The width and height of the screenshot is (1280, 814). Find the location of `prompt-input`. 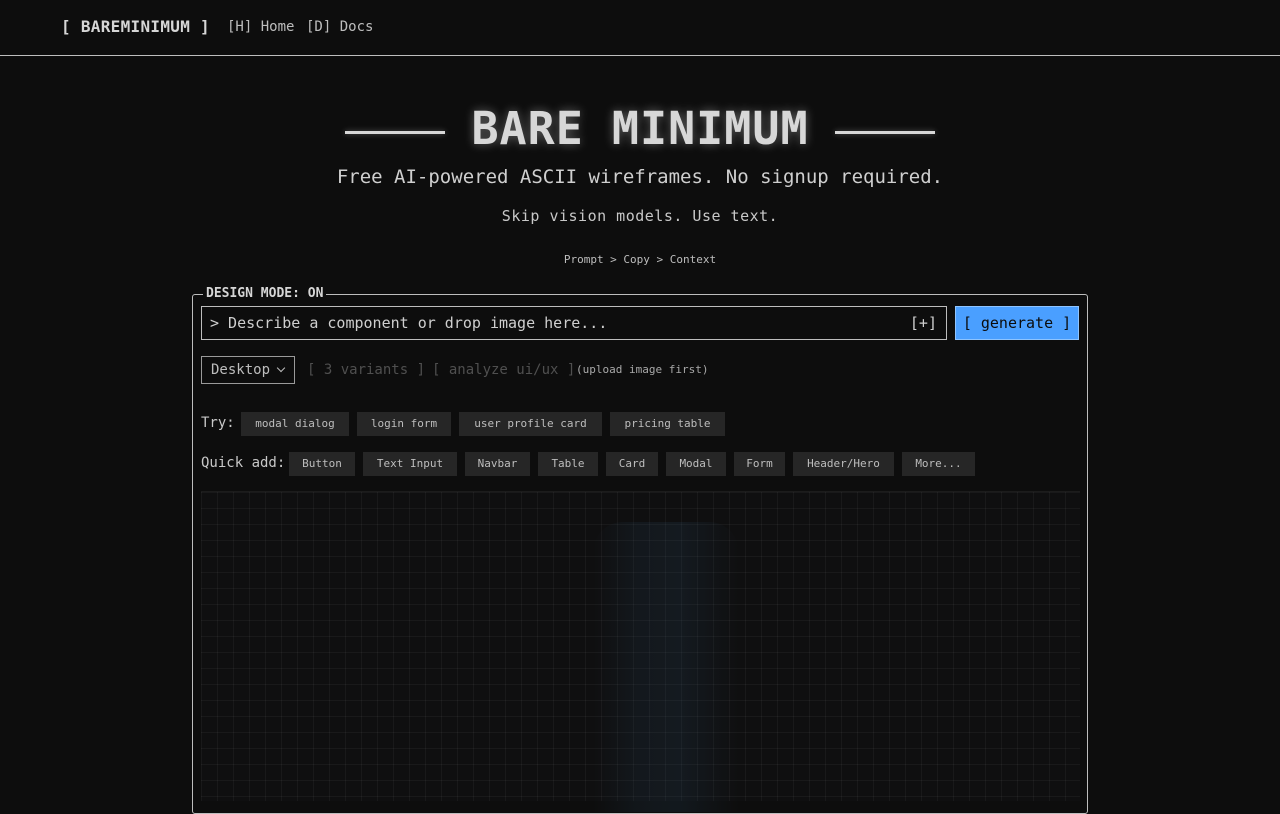

prompt-input is located at coordinates (555, 323).